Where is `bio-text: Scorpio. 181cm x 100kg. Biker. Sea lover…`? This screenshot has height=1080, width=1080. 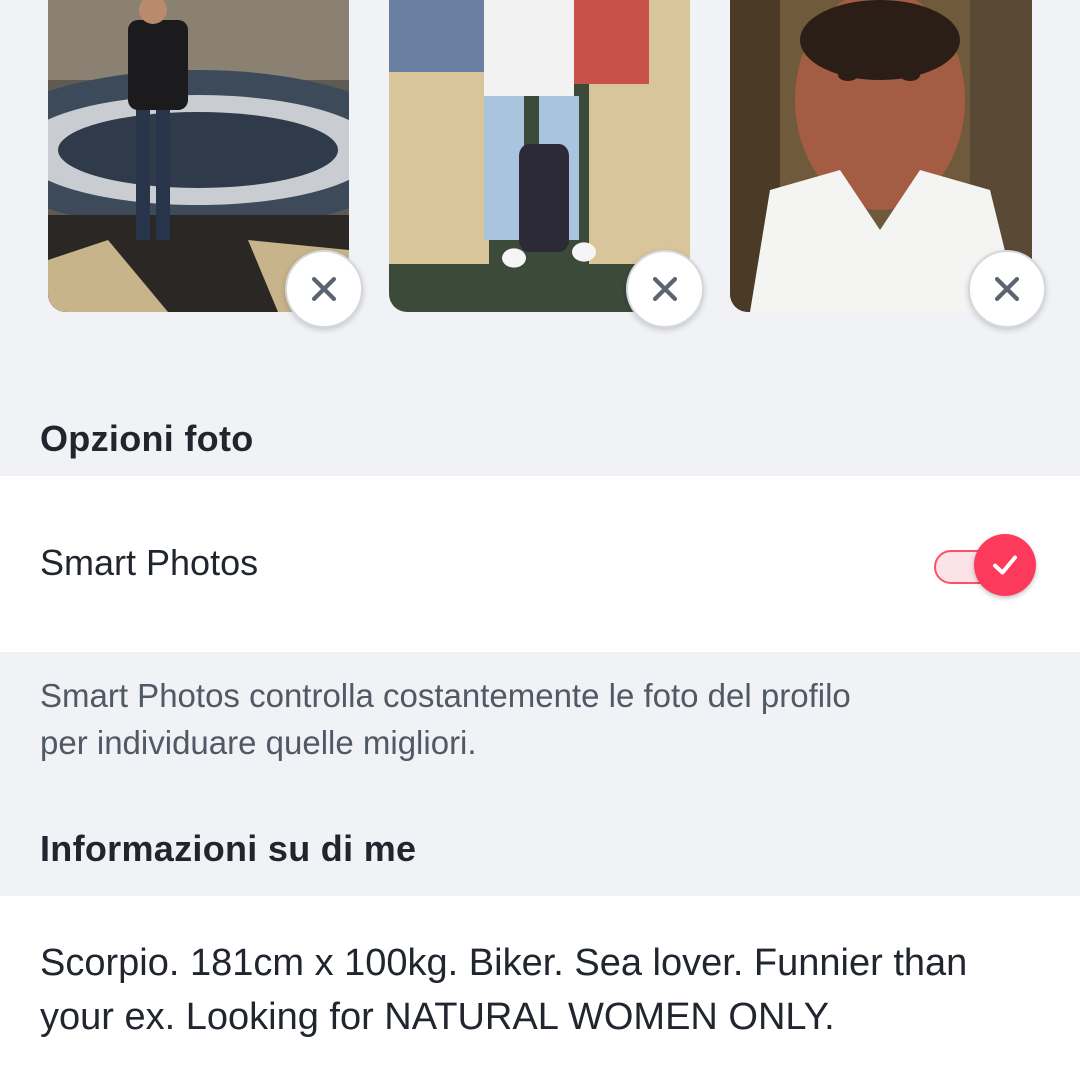 bio-text: Scorpio. 181cm x 100kg. Biker. Sea lover… is located at coordinates (504, 990).